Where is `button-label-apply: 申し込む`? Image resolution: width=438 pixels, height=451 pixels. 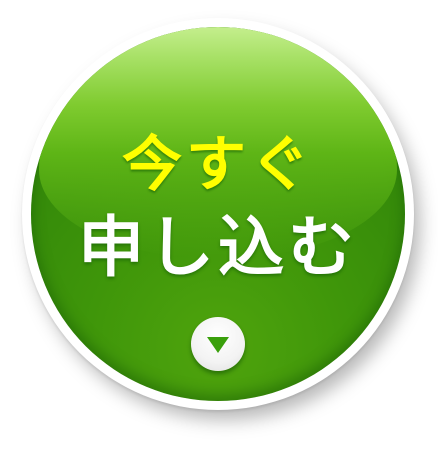 button-label-apply: 申し込む is located at coordinates (218, 247).